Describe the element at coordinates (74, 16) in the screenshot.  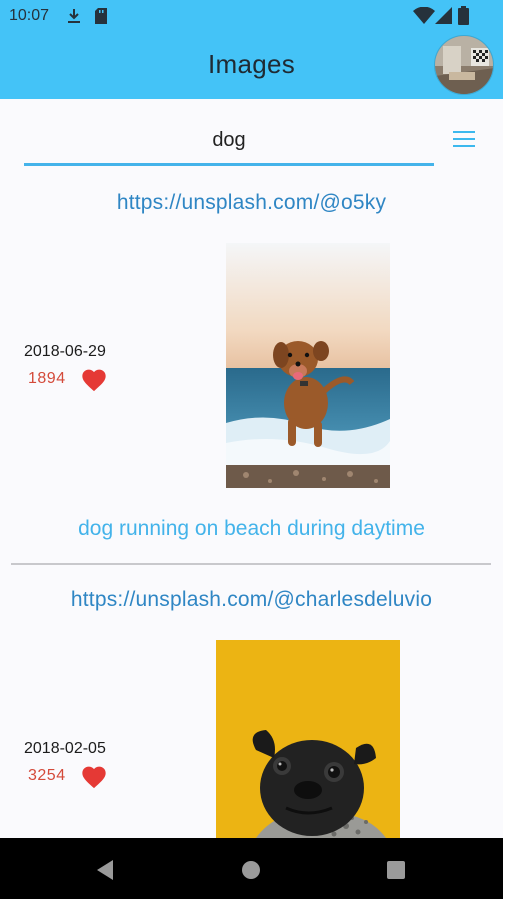
I see `download-icon` at that location.